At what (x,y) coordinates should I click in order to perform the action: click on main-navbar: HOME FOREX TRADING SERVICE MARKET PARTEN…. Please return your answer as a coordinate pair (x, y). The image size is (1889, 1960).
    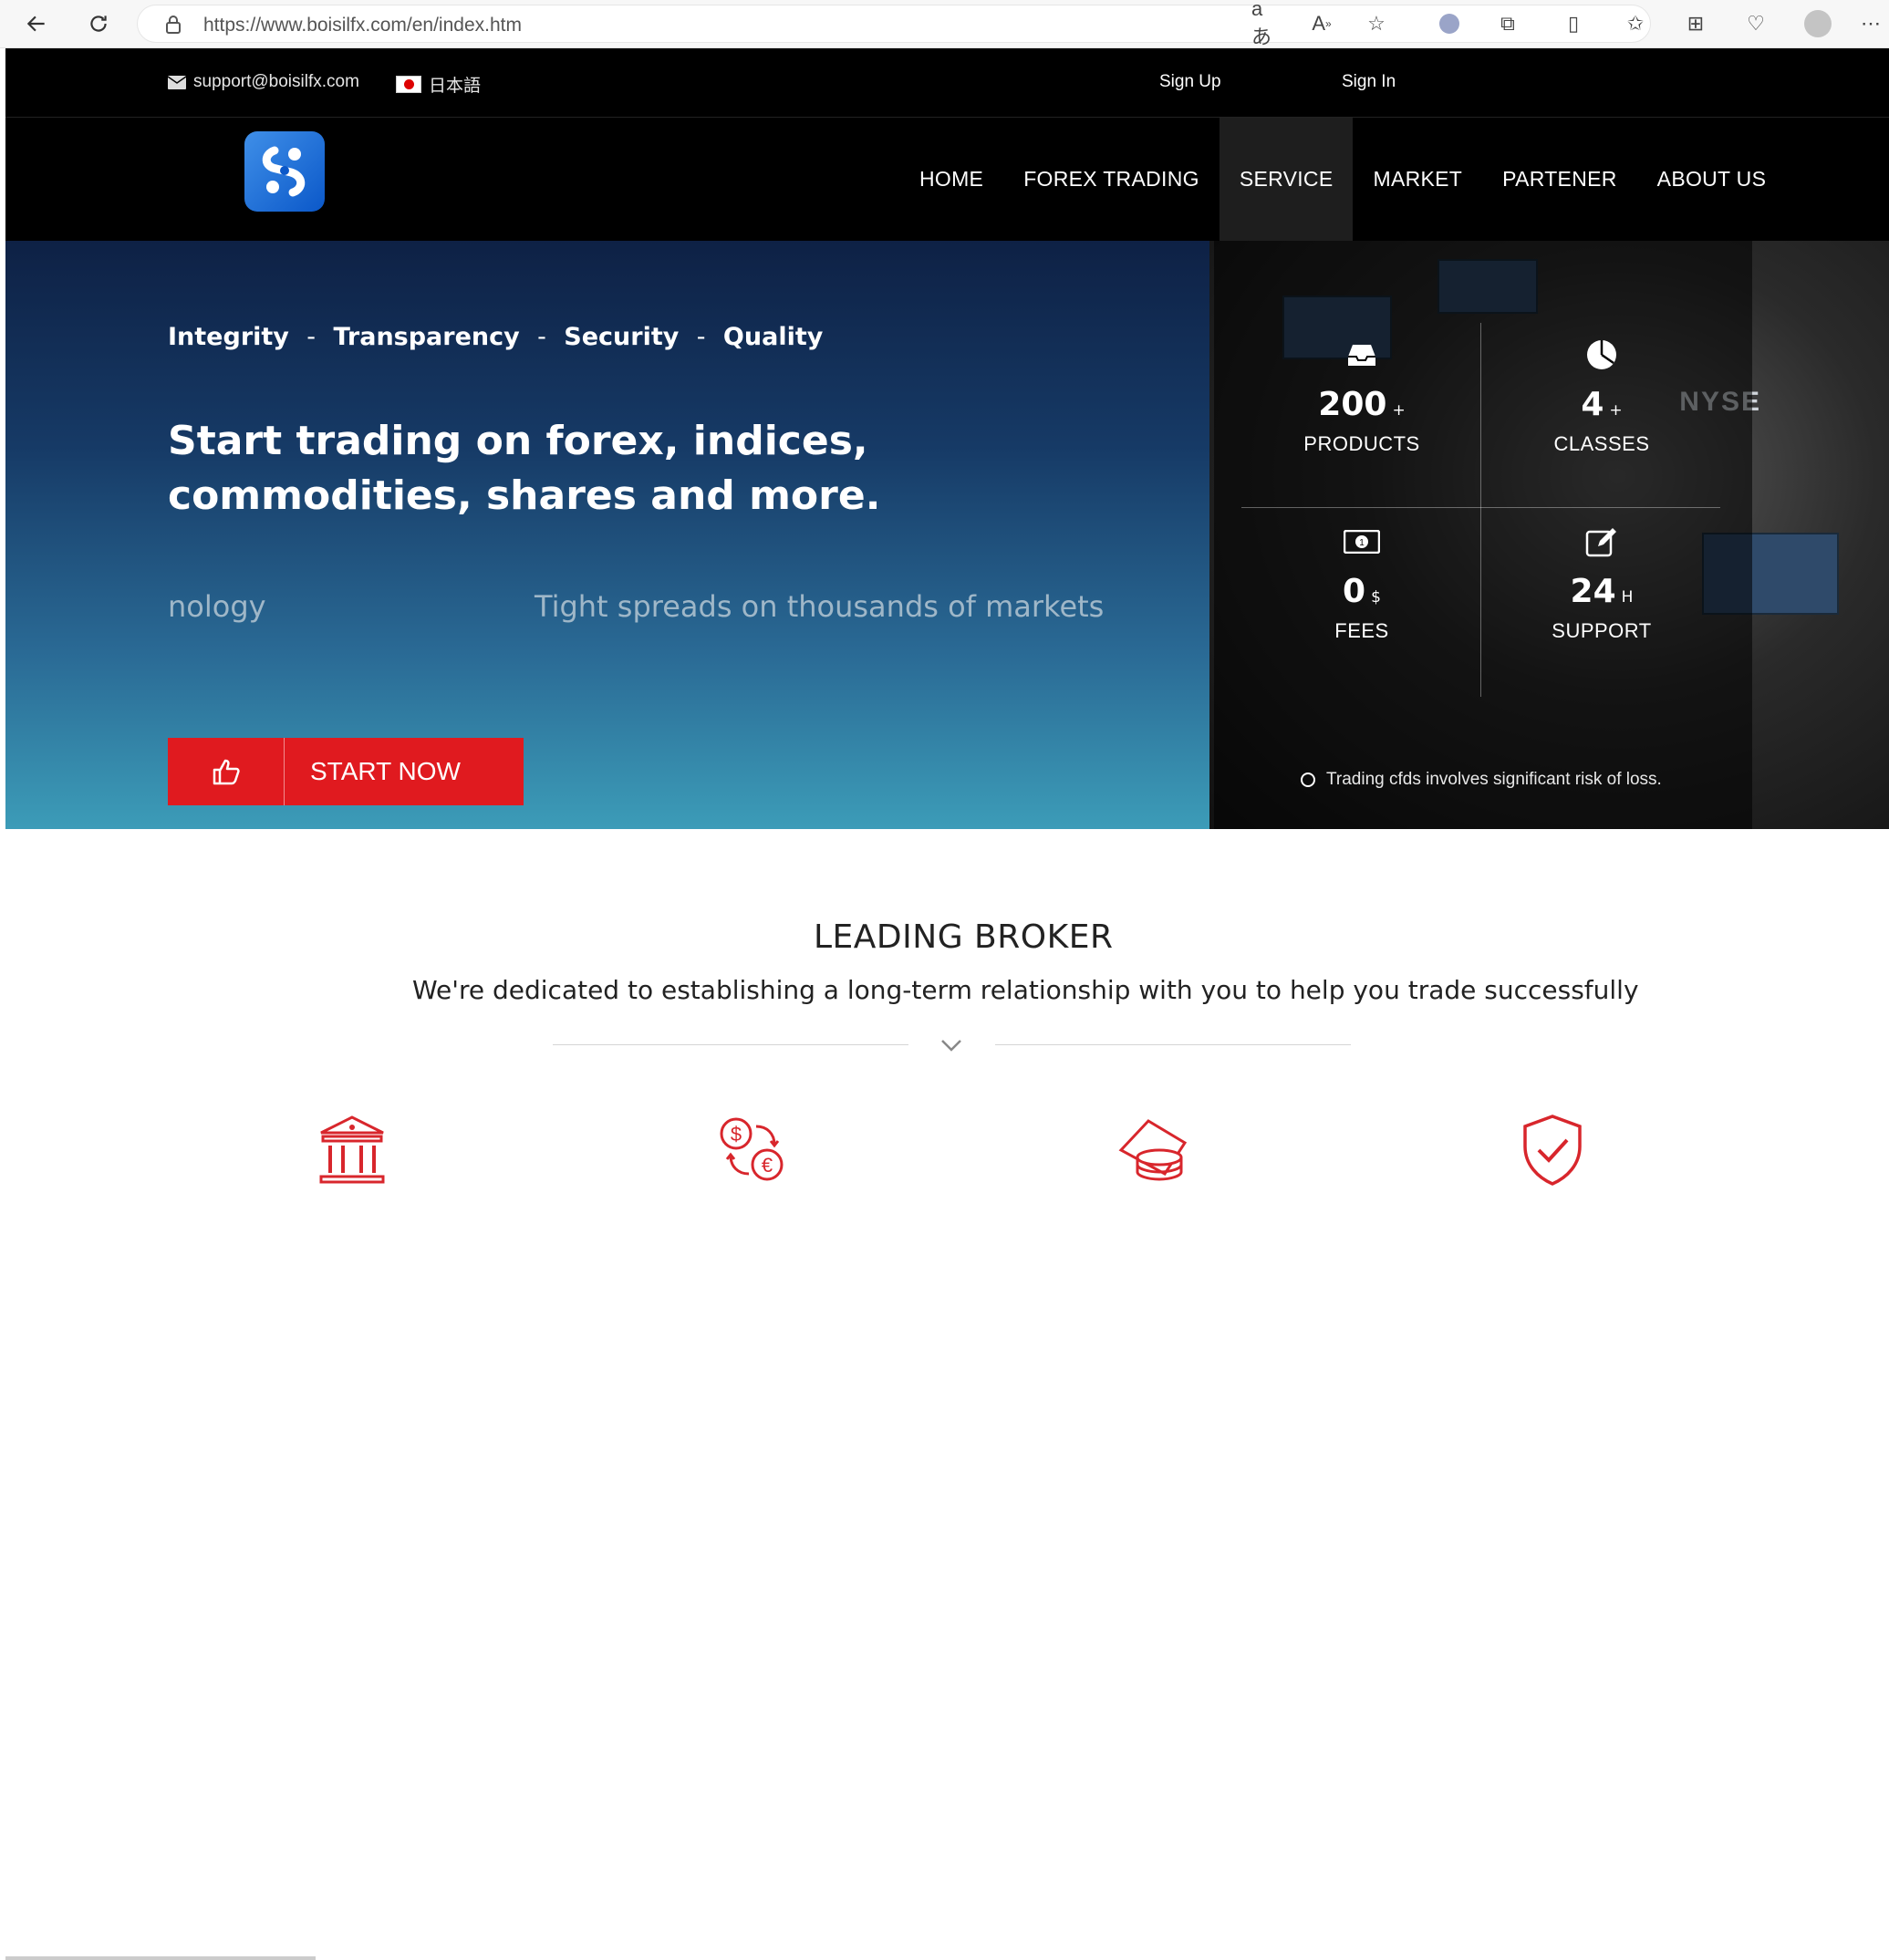
    Looking at the image, I should click on (947, 179).